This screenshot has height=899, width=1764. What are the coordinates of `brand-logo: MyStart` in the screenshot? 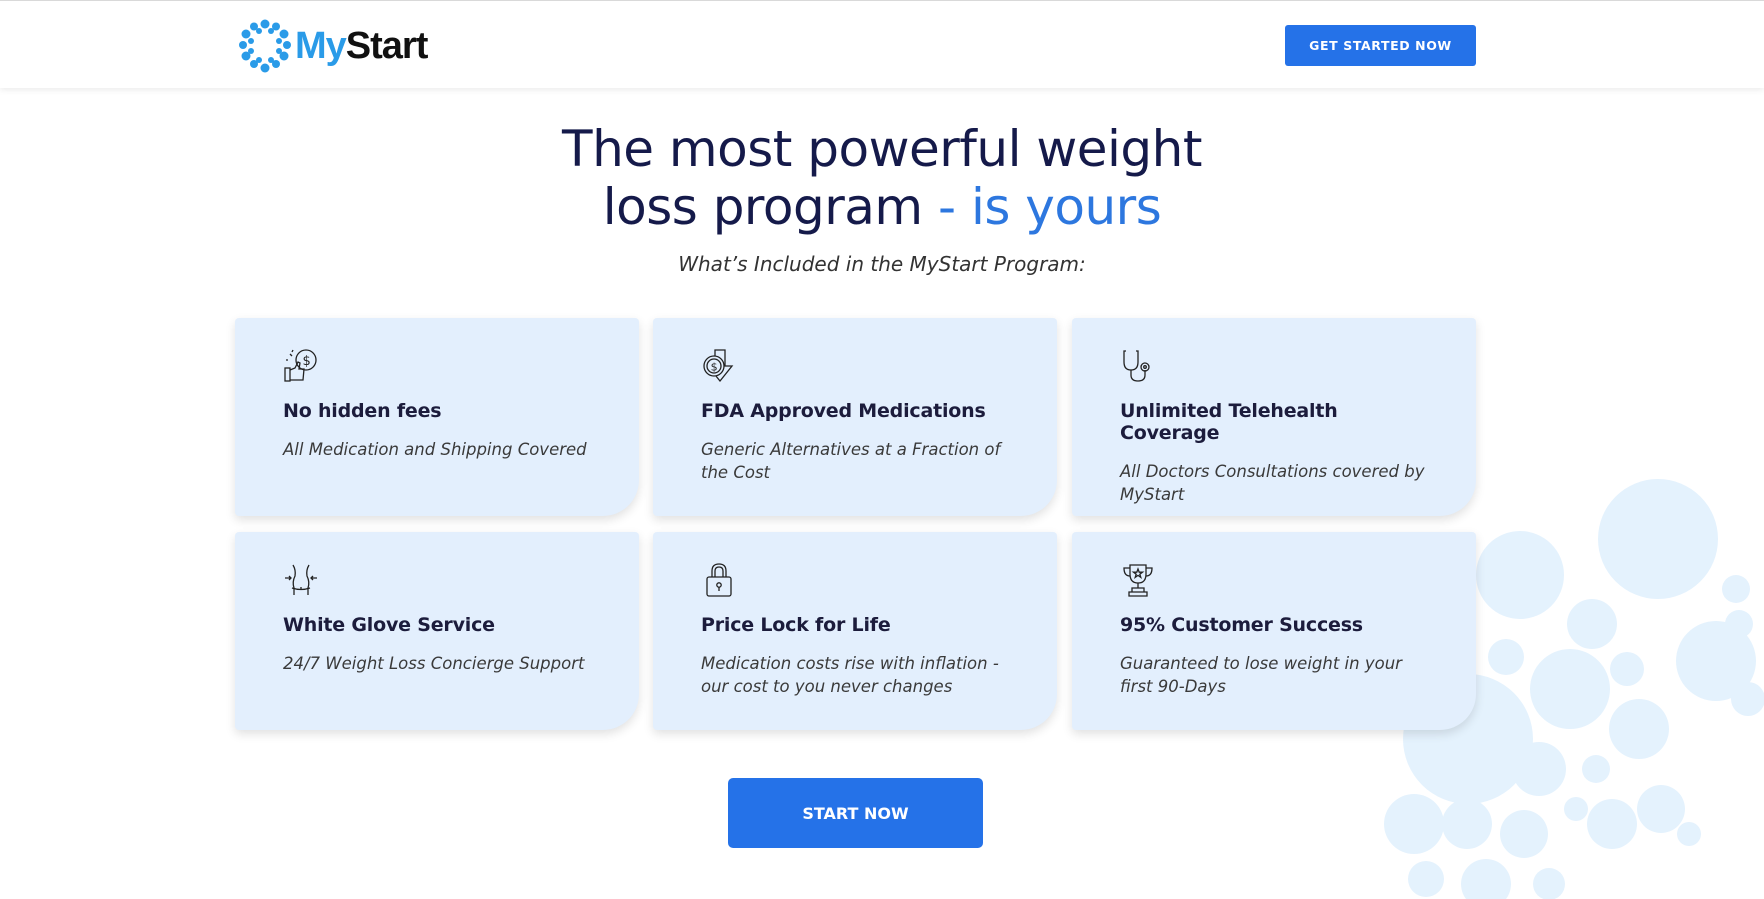 It's located at (332, 46).